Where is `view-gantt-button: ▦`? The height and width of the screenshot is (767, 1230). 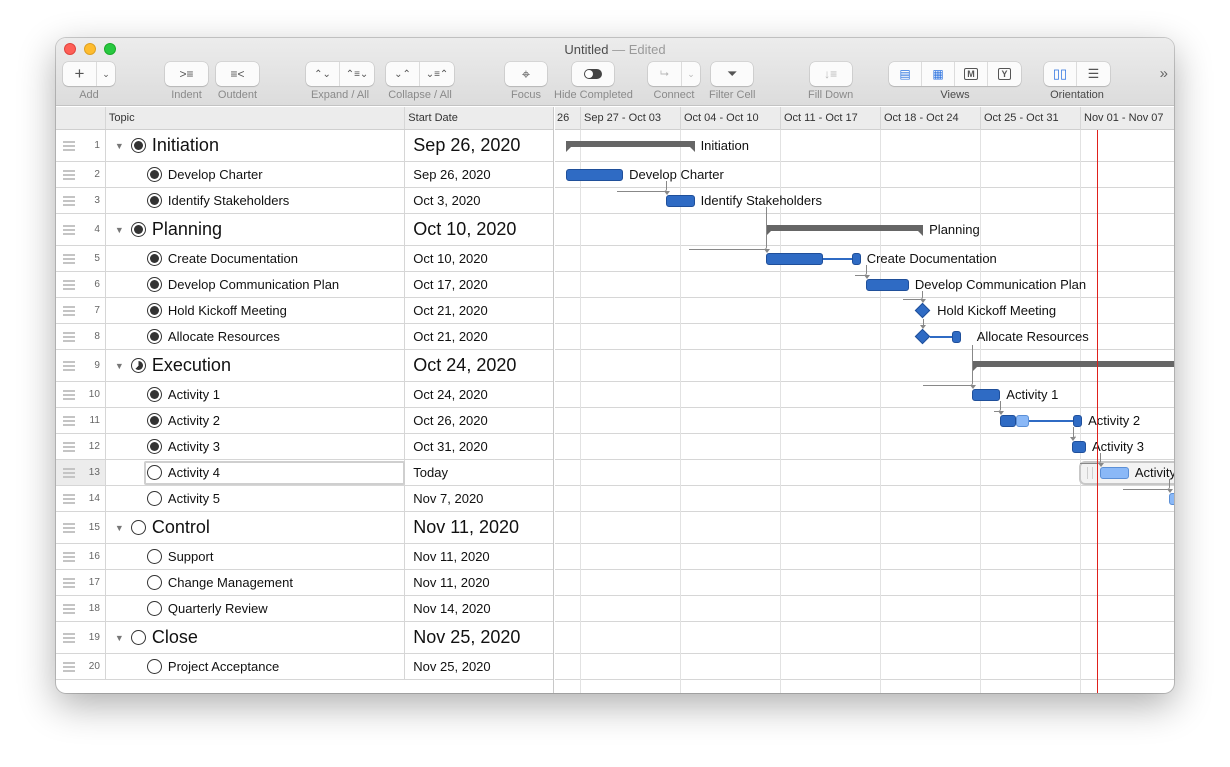 view-gantt-button: ▦ is located at coordinates (938, 74).